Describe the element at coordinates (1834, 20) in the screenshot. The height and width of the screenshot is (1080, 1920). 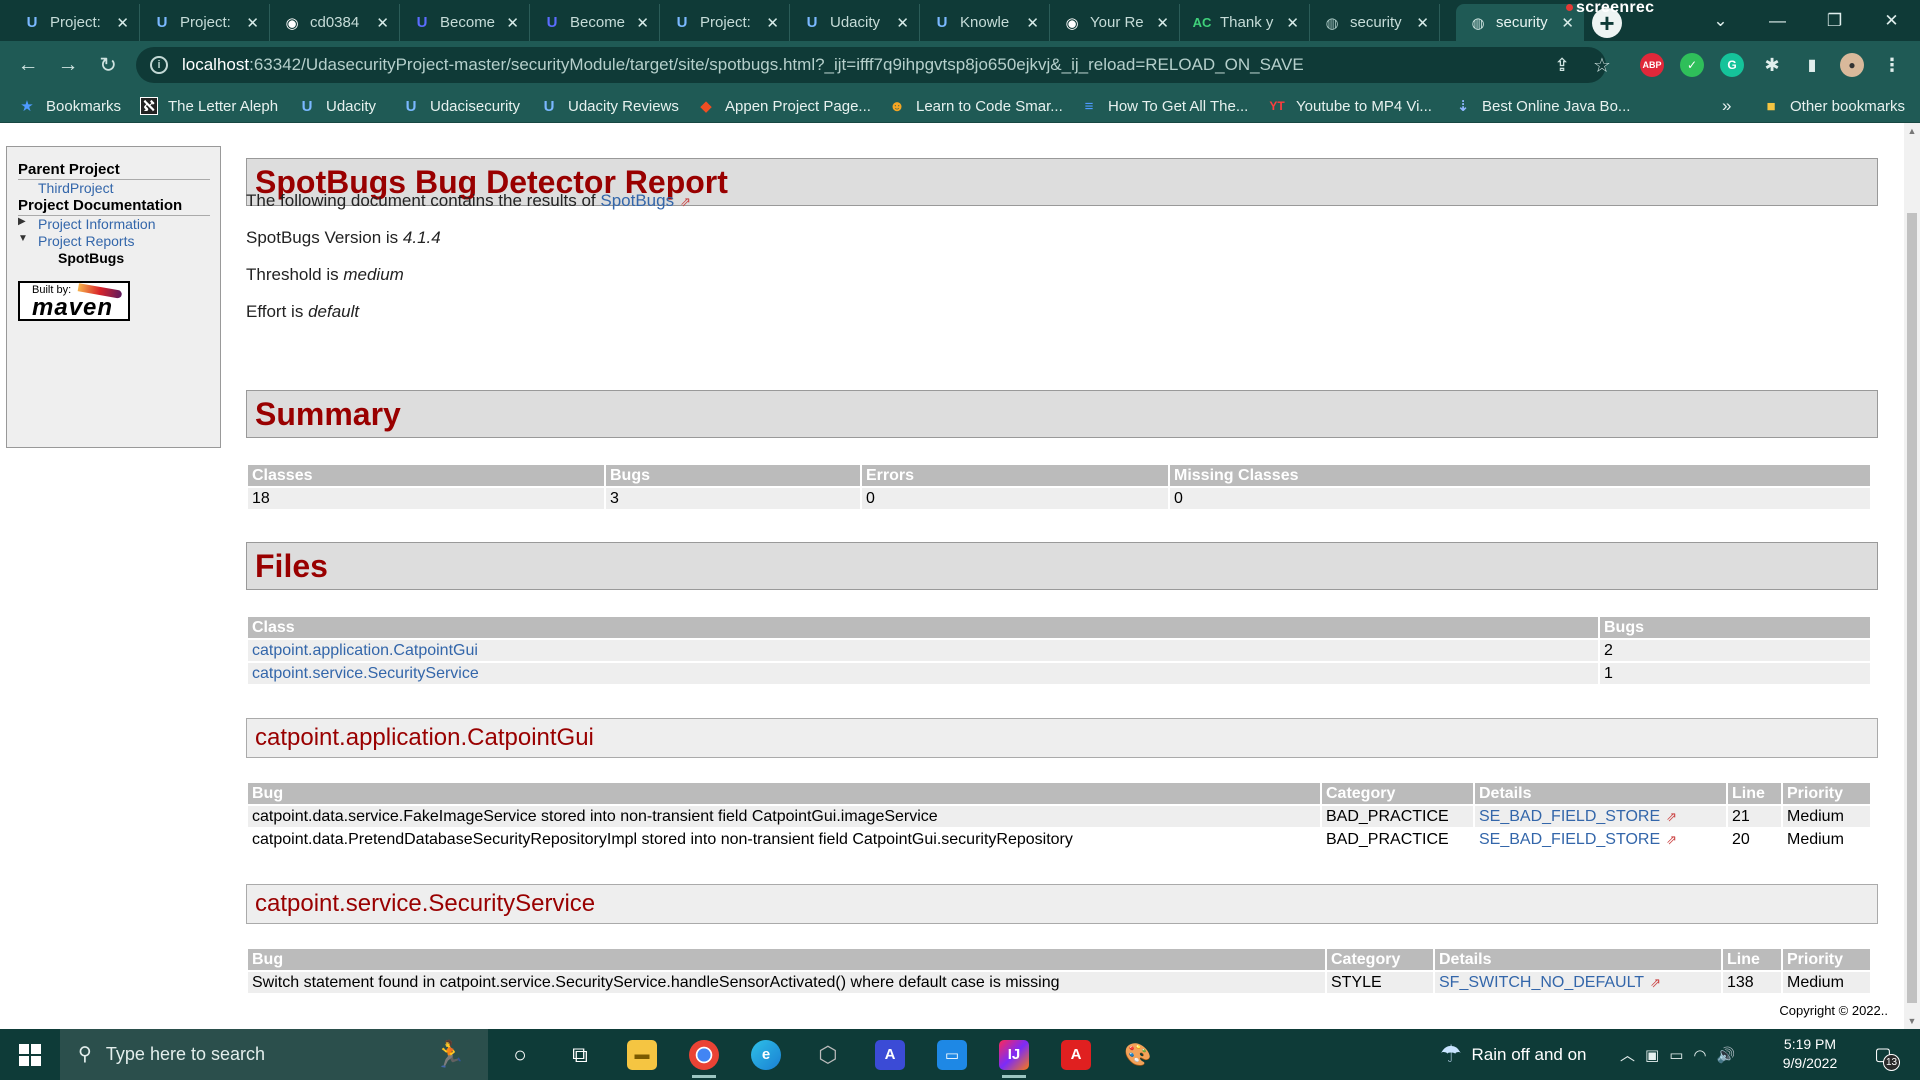
I see `restore-button: ❐` at that location.